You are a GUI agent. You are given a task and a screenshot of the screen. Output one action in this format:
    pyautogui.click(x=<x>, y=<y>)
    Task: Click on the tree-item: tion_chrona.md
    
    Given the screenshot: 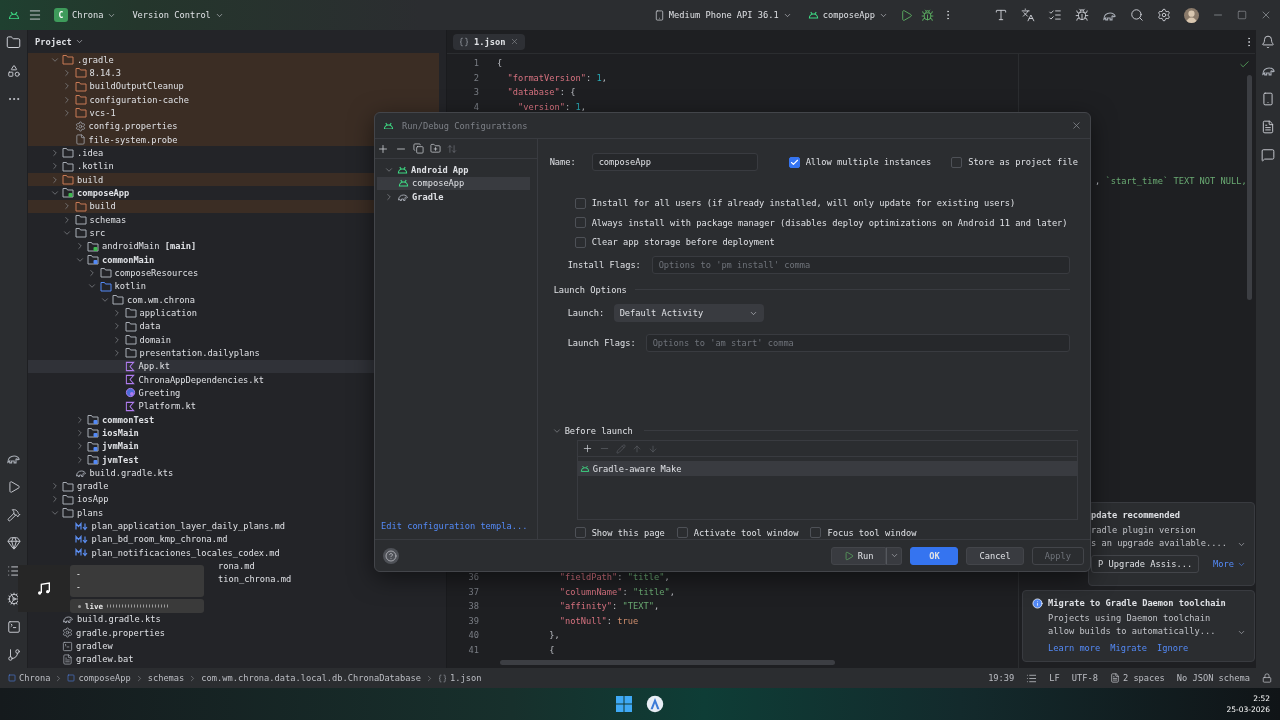 What is the action you would take?
    pyautogui.click(x=248, y=579)
    